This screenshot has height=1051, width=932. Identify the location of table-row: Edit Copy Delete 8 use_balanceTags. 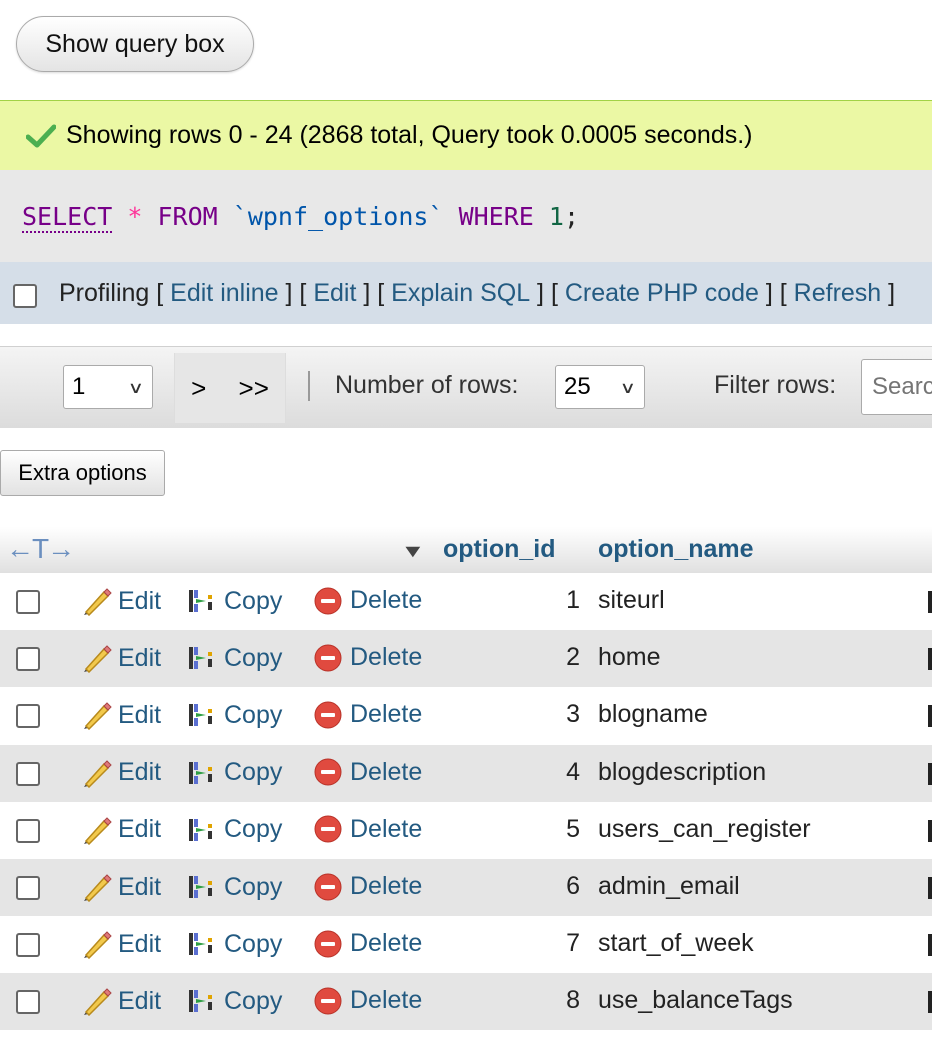
(466, 1002).